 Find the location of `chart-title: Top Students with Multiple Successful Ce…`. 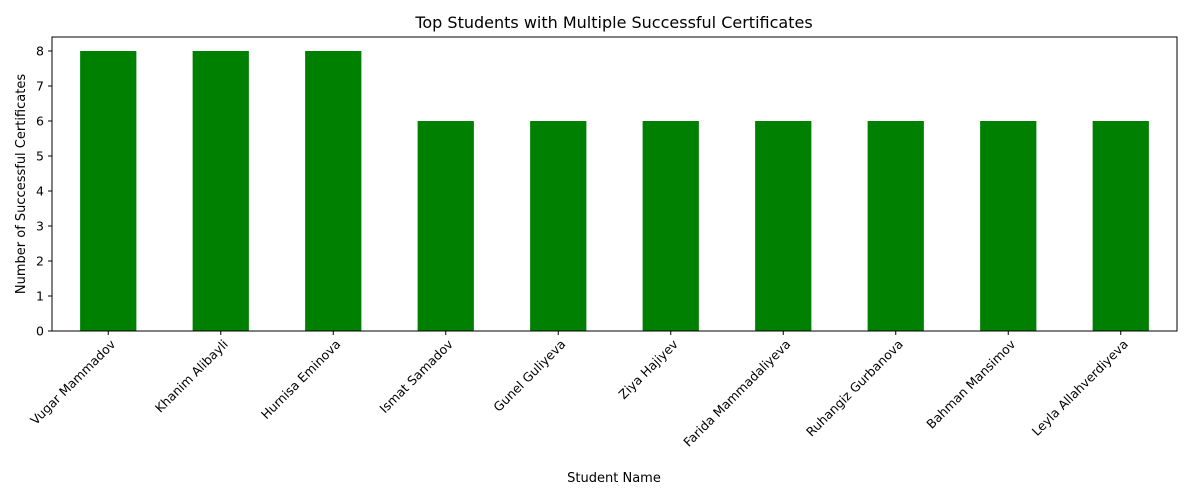

chart-title: Top Students with Multiple Successful Ce… is located at coordinates (613, 22).